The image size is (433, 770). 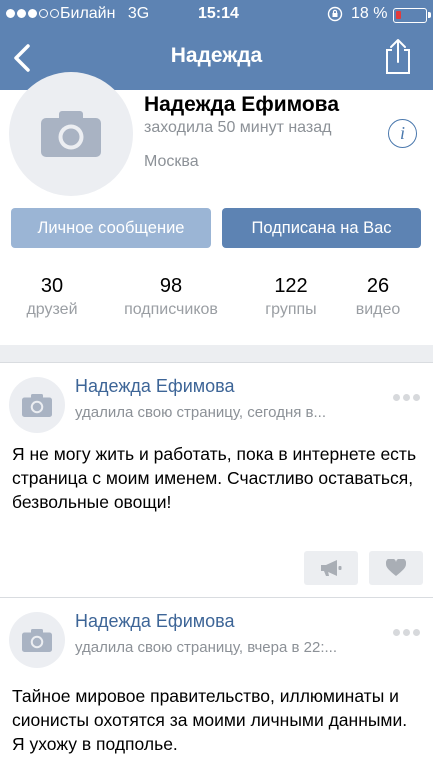 What do you see at coordinates (111, 228) in the screenshot?
I see `send-message-button: Личное сообщение` at bounding box center [111, 228].